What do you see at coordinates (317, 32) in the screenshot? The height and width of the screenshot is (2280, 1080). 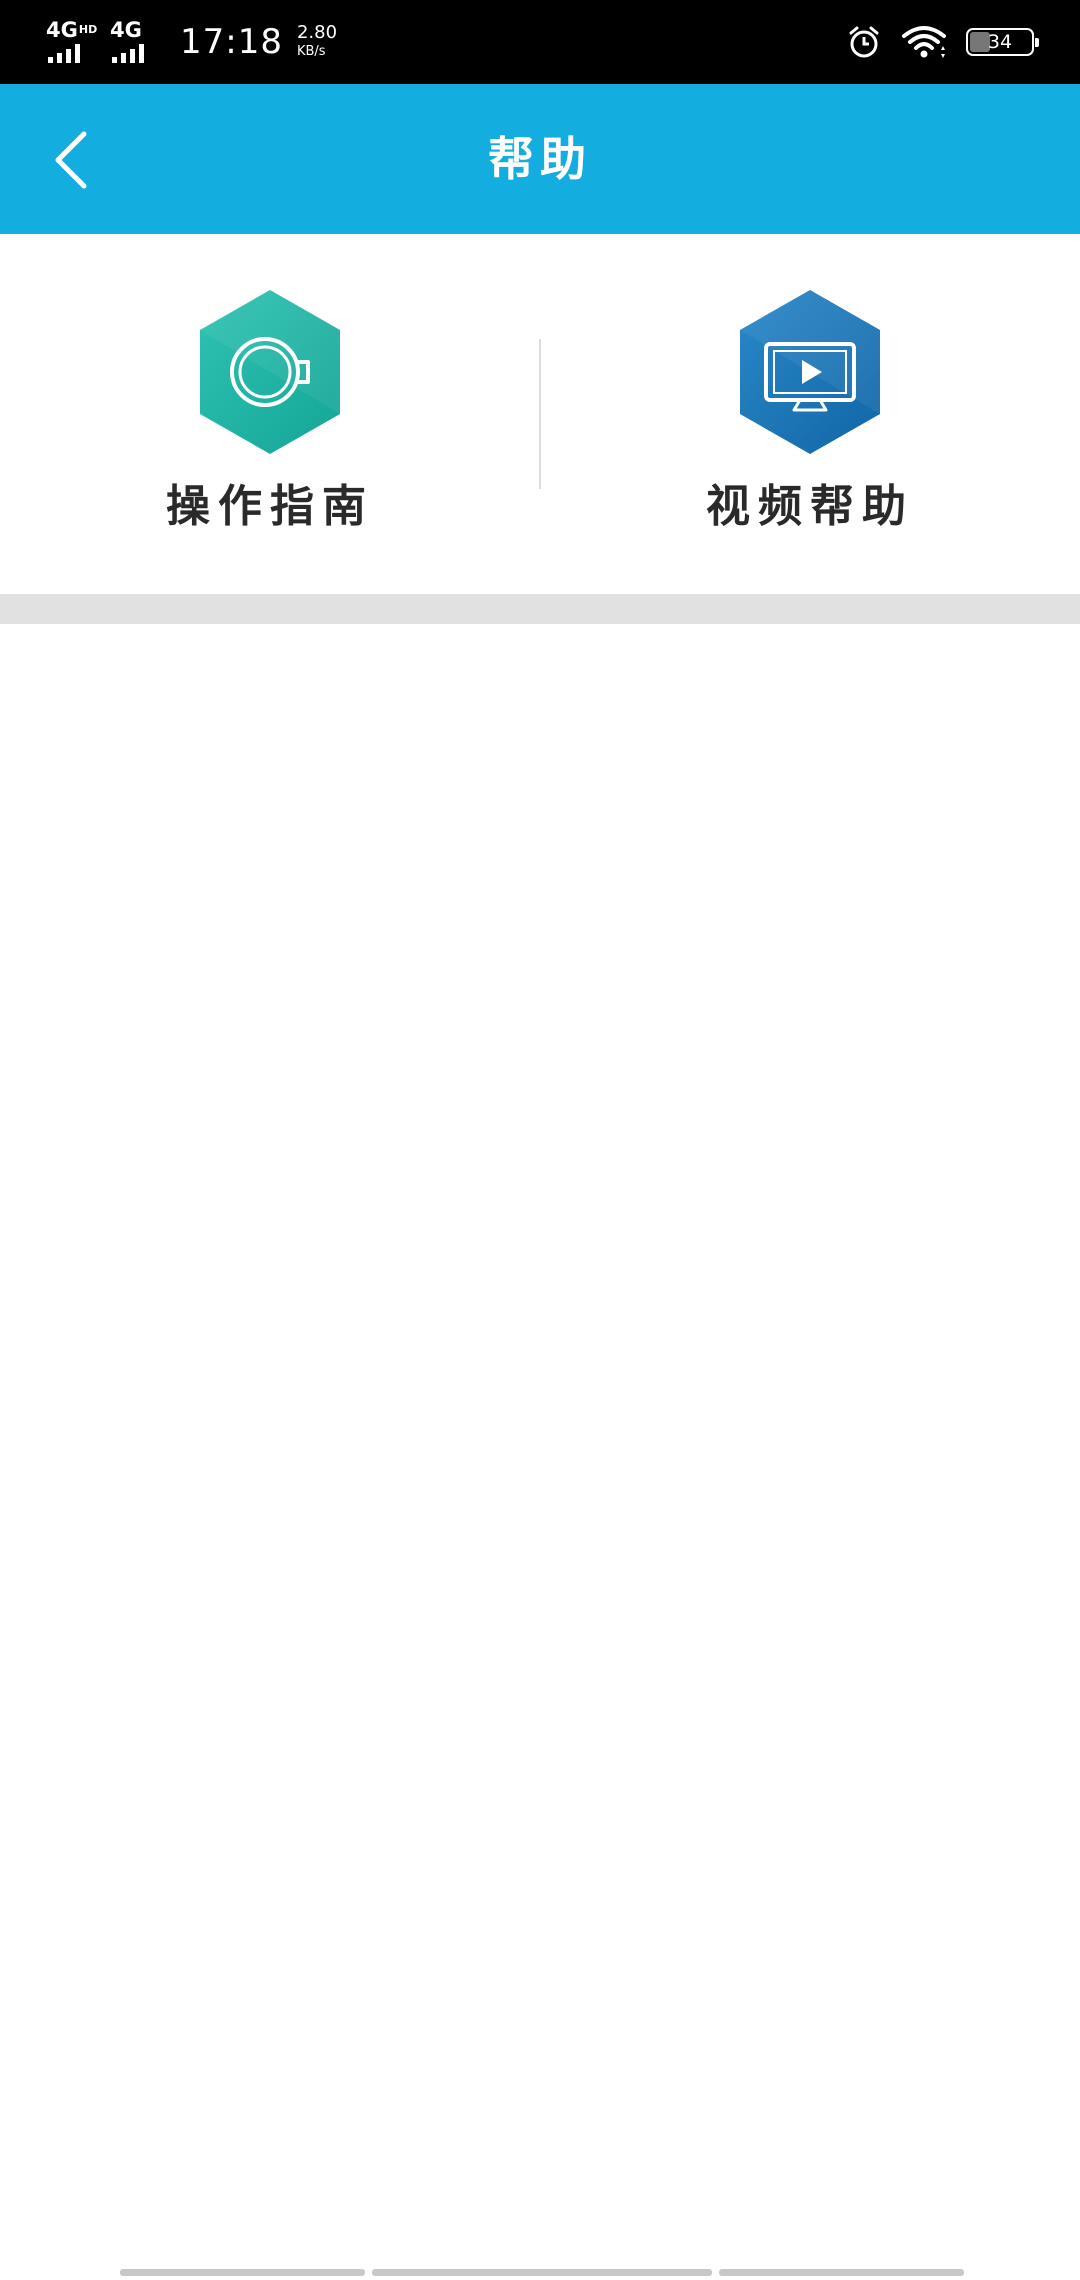 I see `speed-value: 2.80` at bounding box center [317, 32].